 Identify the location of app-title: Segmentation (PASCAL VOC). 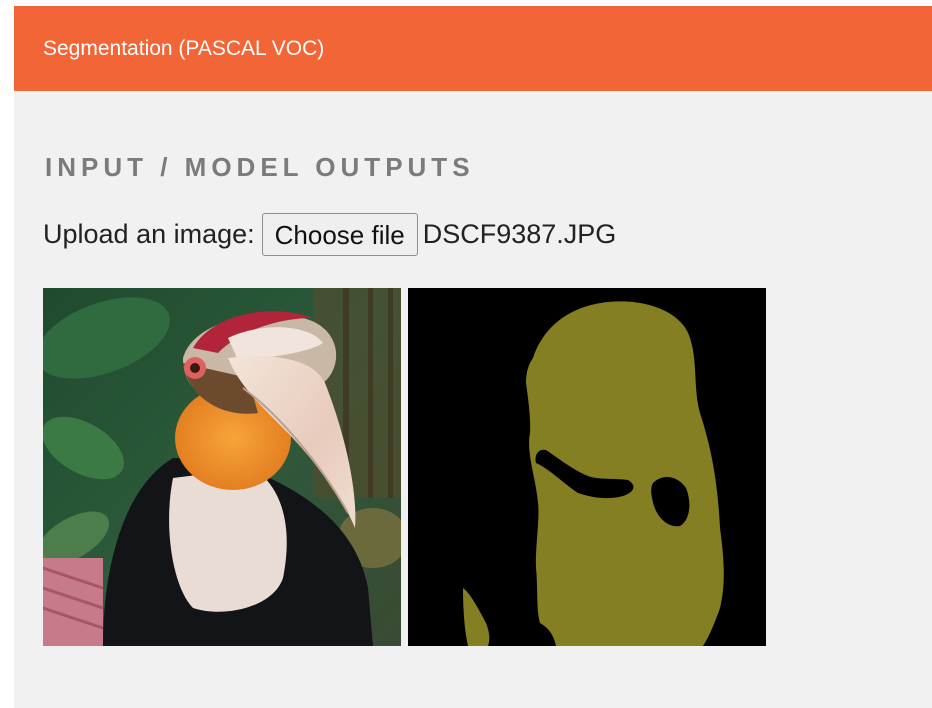
(184, 48).